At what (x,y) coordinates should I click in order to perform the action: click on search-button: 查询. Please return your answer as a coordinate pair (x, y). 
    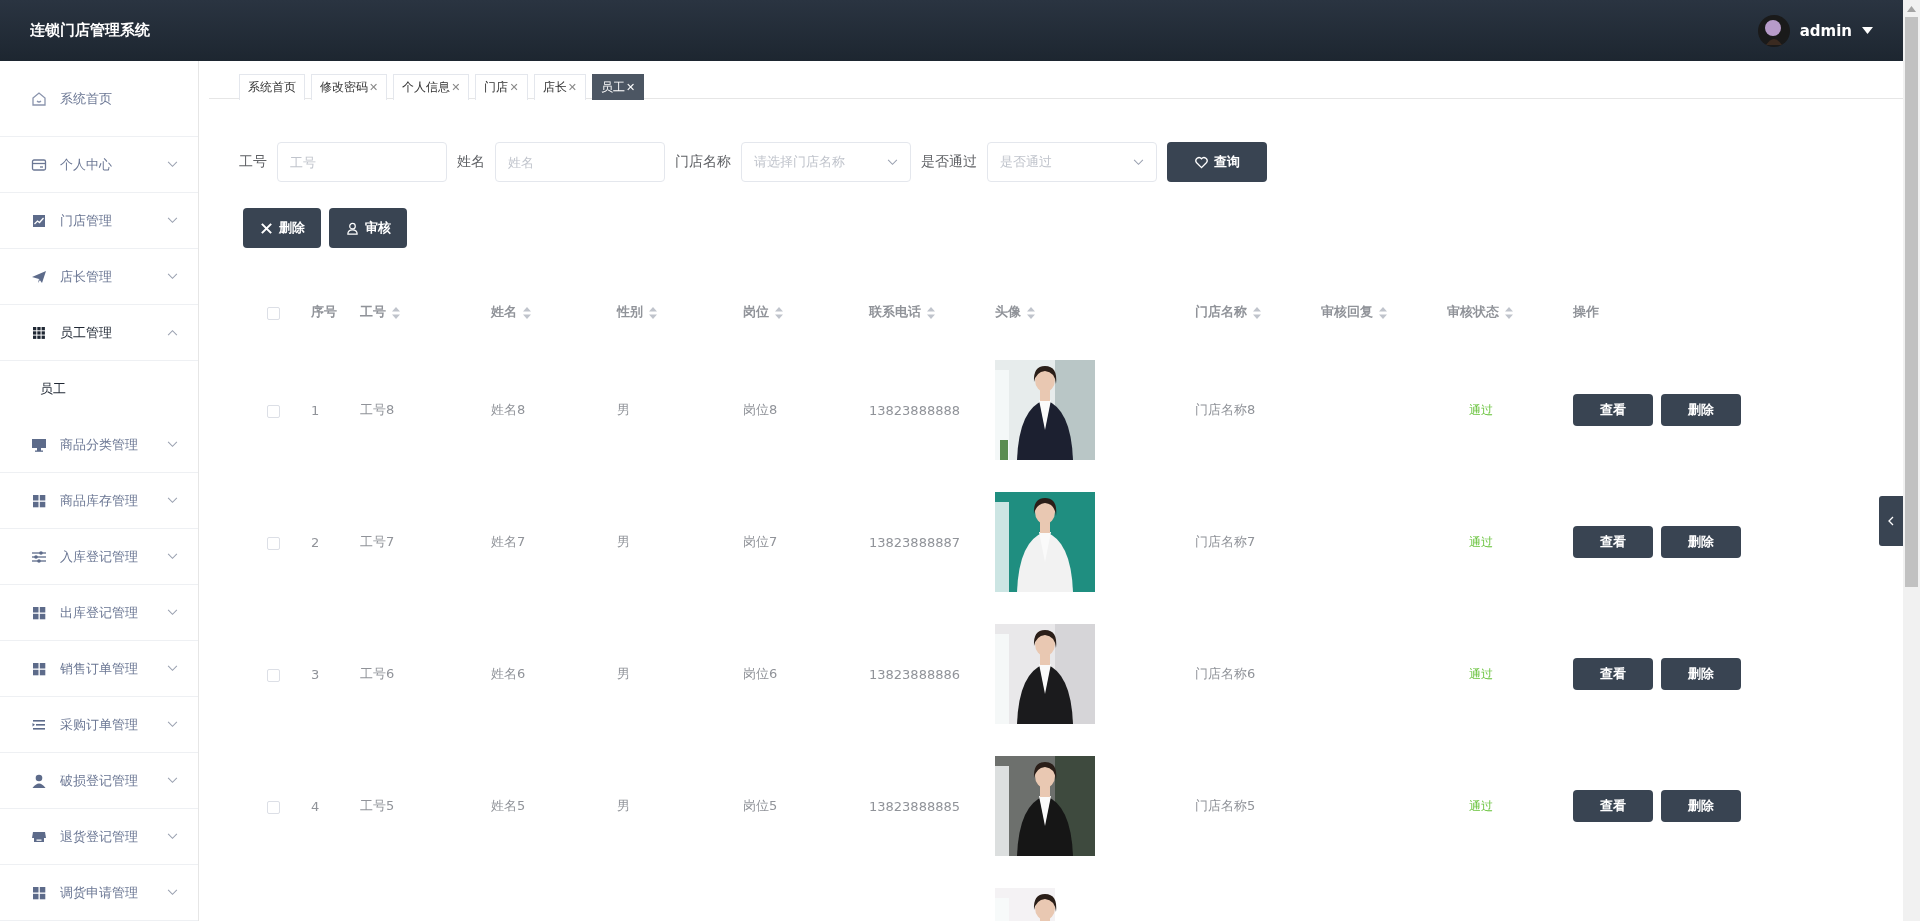
    Looking at the image, I should click on (1217, 162).